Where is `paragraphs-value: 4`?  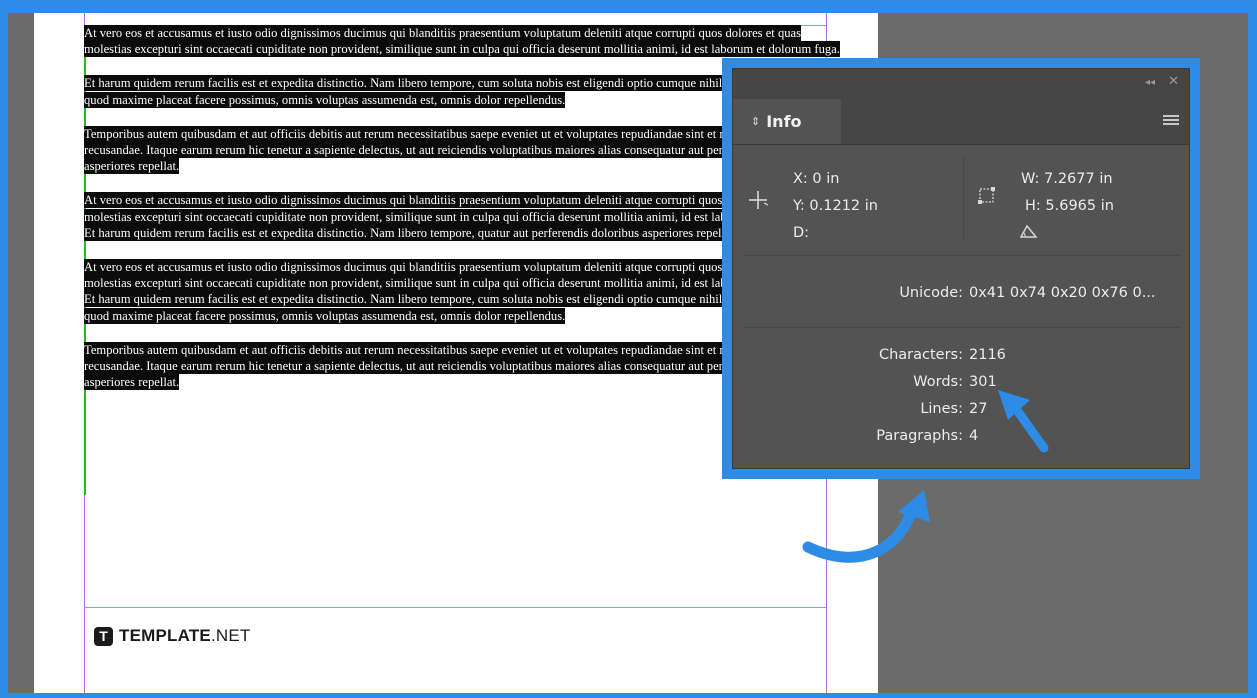 paragraphs-value: 4 is located at coordinates (974, 436).